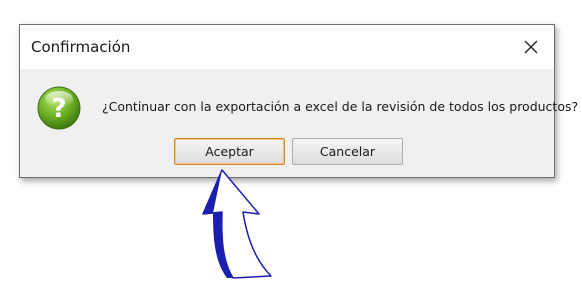  What do you see at coordinates (347, 151) in the screenshot?
I see `cancel-button: Cancelar` at bounding box center [347, 151].